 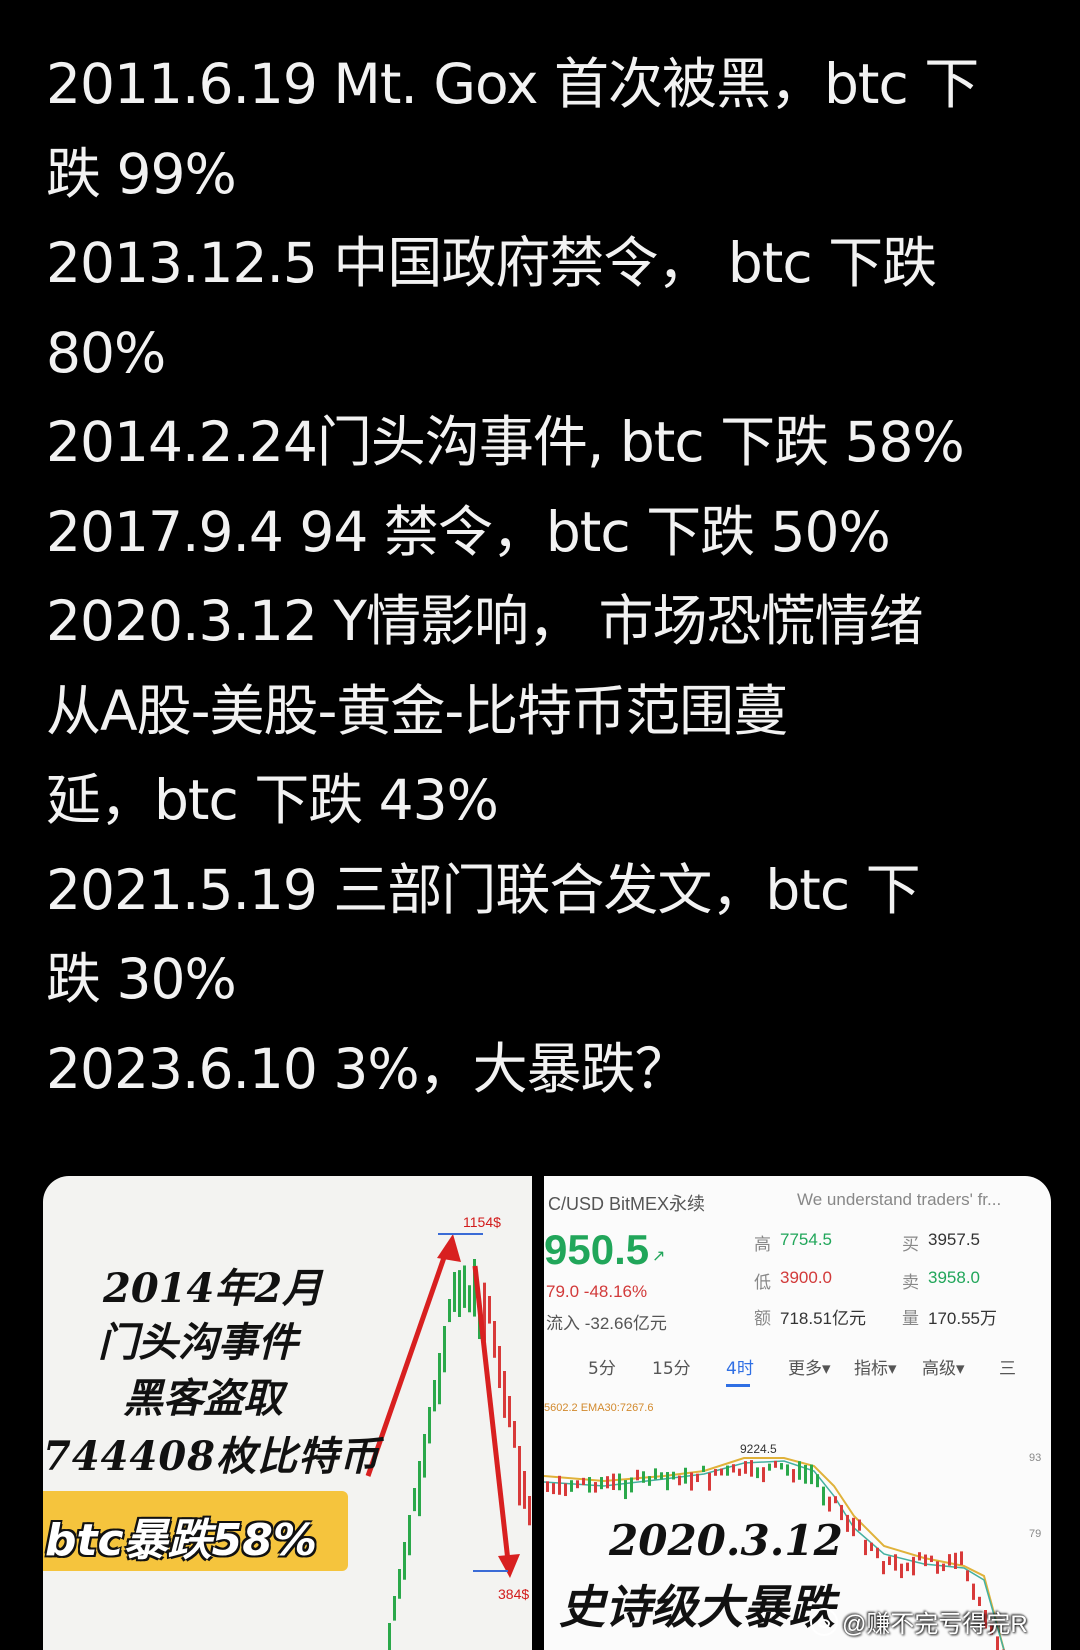 What do you see at coordinates (509, 1566) in the screenshot?
I see `down-arrow-head` at bounding box center [509, 1566].